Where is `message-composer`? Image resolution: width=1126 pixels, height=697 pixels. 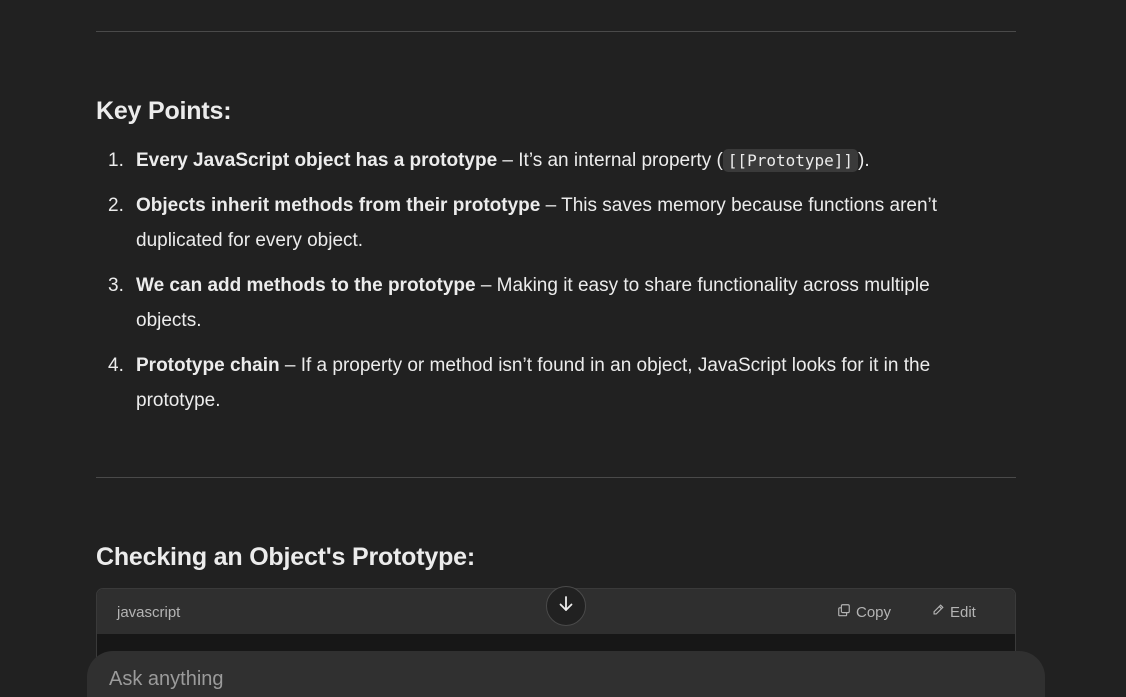 message-composer is located at coordinates (566, 674).